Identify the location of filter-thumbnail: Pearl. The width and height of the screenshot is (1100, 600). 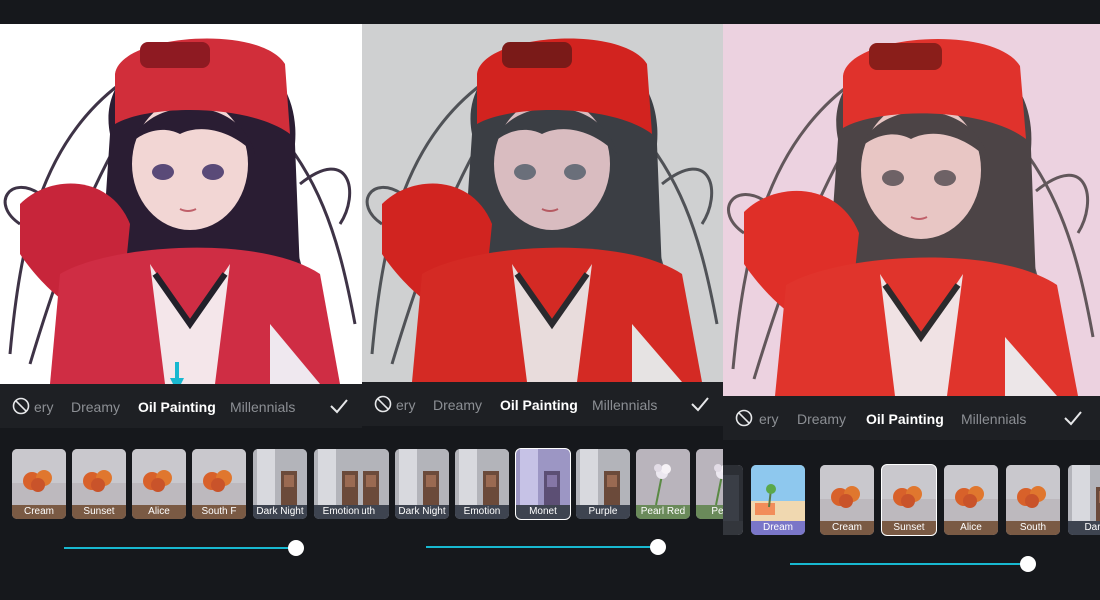
(709, 484).